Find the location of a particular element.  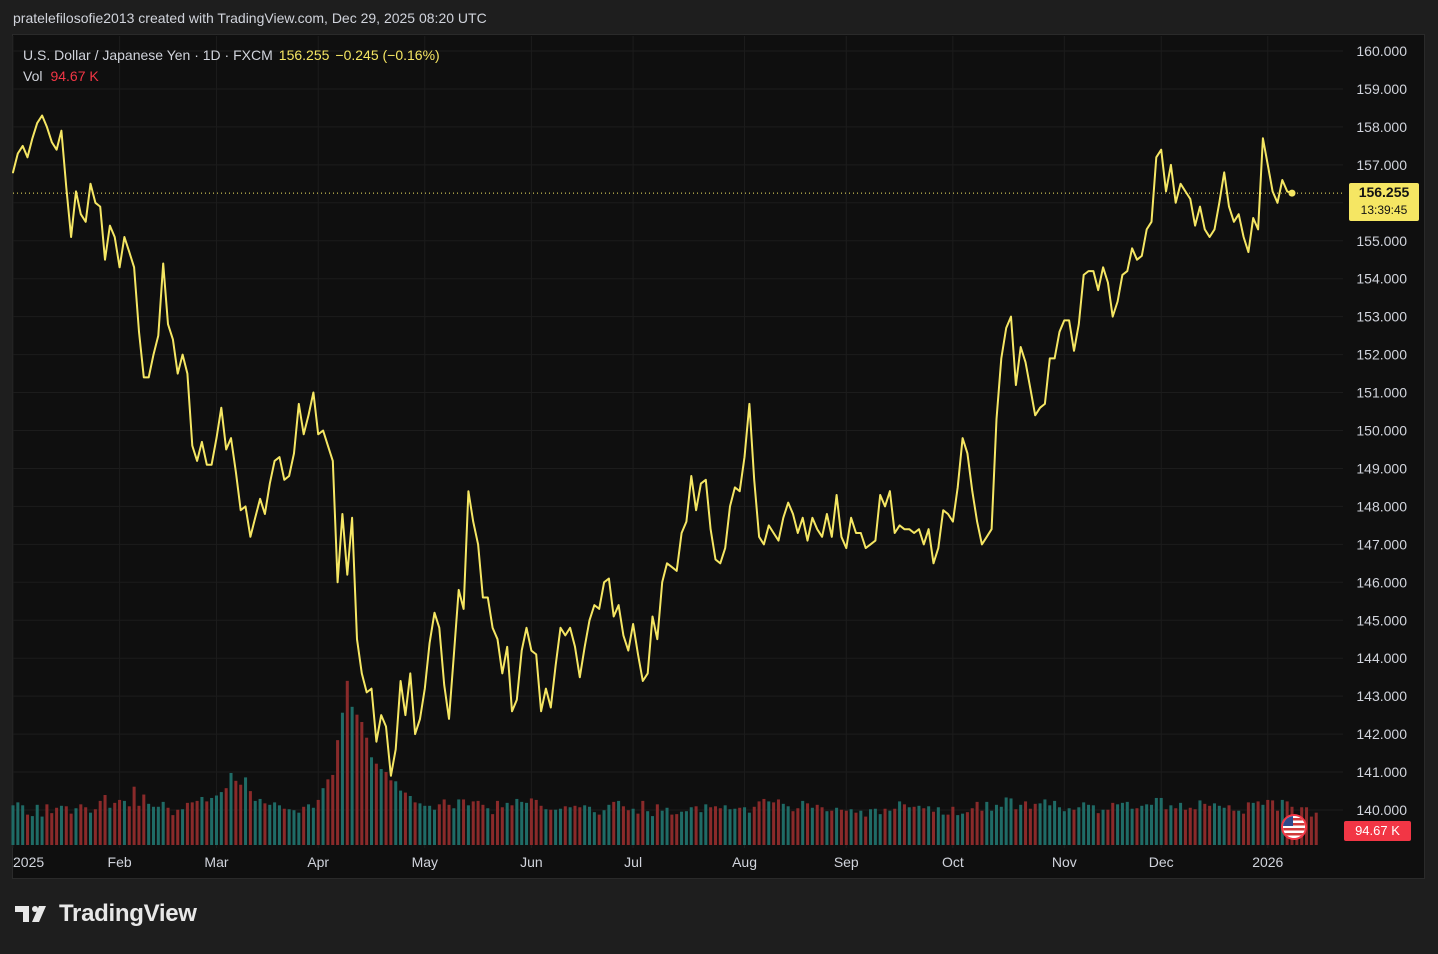

y-tick-label: 158.000 is located at coordinates (1381, 127).